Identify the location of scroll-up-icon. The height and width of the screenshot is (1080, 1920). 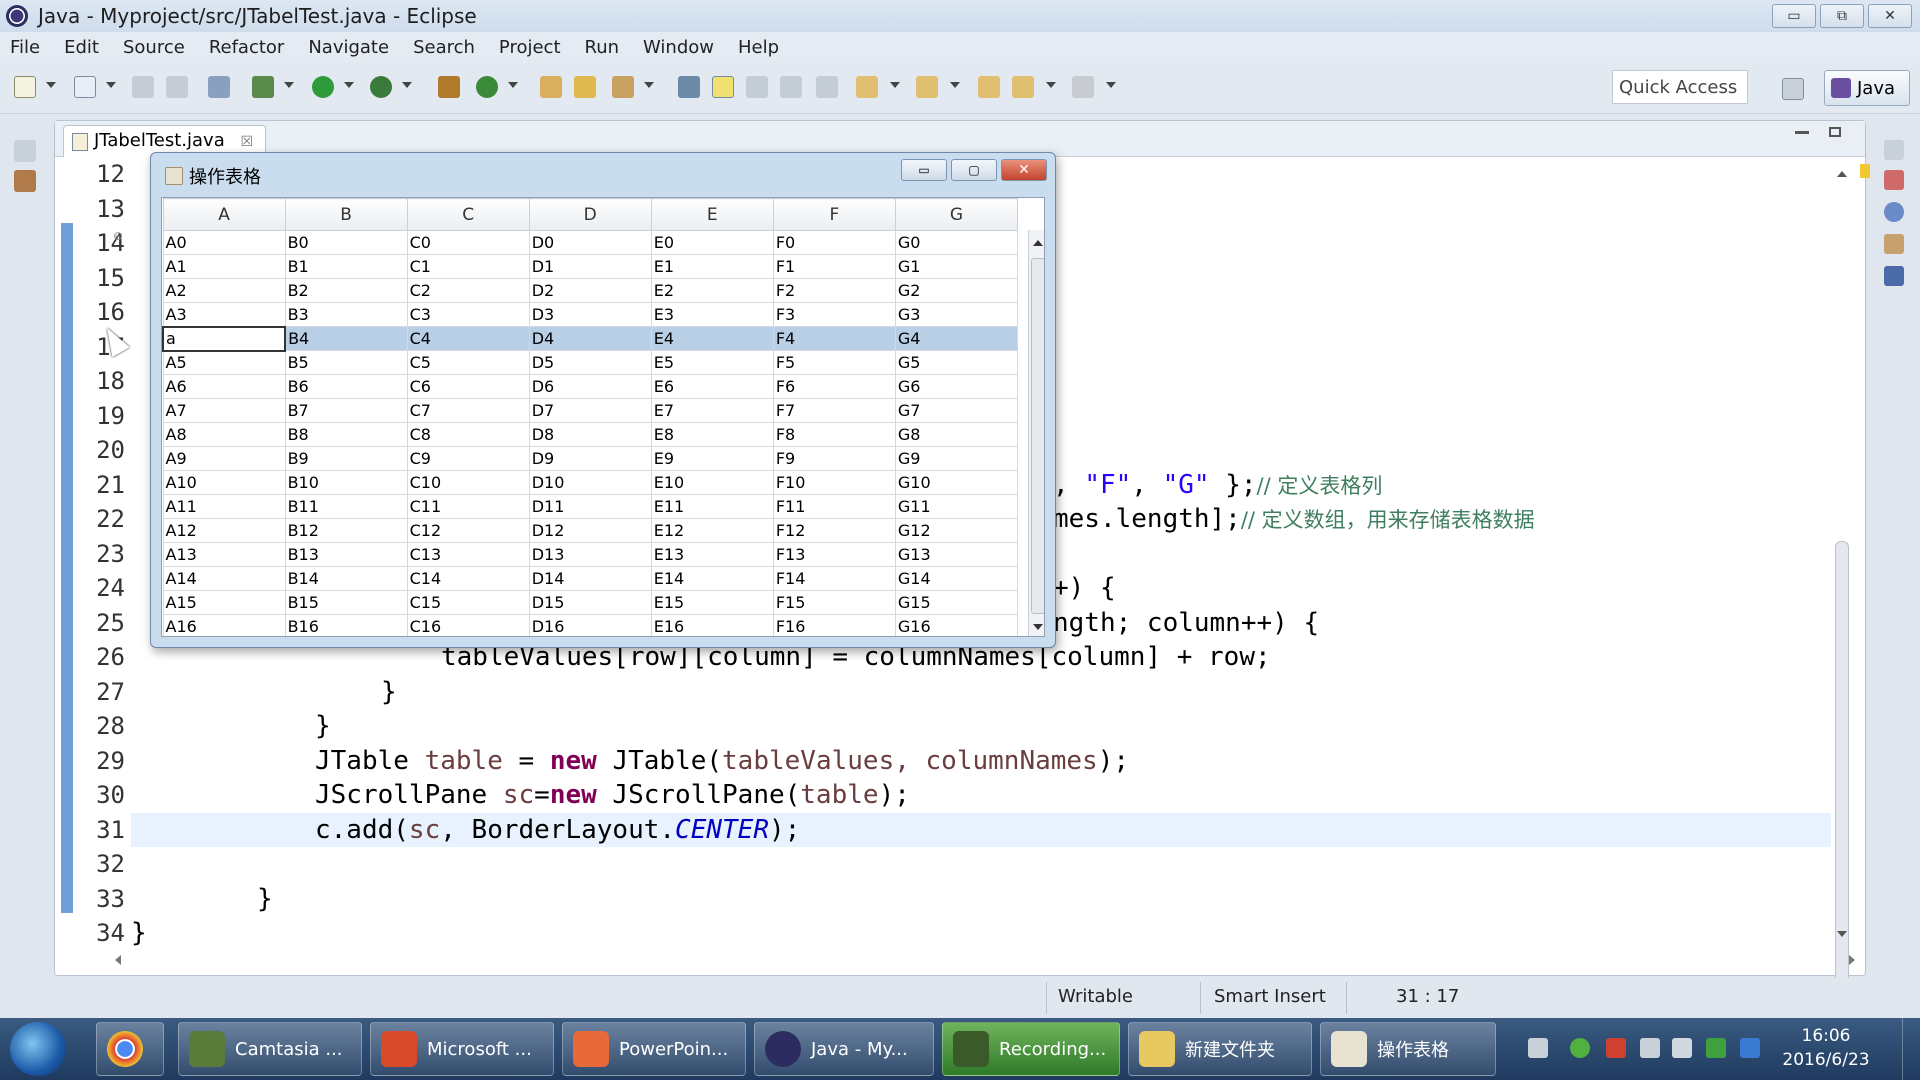
(1842, 174).